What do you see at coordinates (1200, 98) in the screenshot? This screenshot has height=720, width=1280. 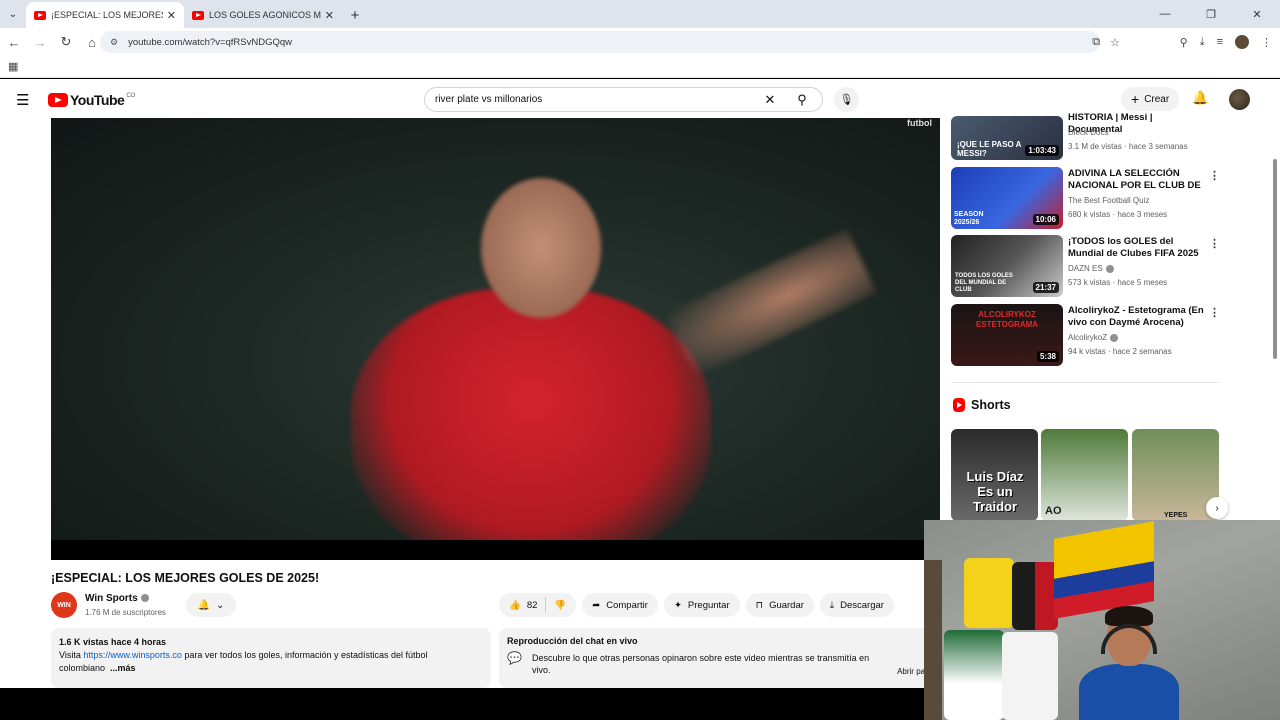 I see `notifications-bell-icon: 🔔` at bounding box center [1200, 98].